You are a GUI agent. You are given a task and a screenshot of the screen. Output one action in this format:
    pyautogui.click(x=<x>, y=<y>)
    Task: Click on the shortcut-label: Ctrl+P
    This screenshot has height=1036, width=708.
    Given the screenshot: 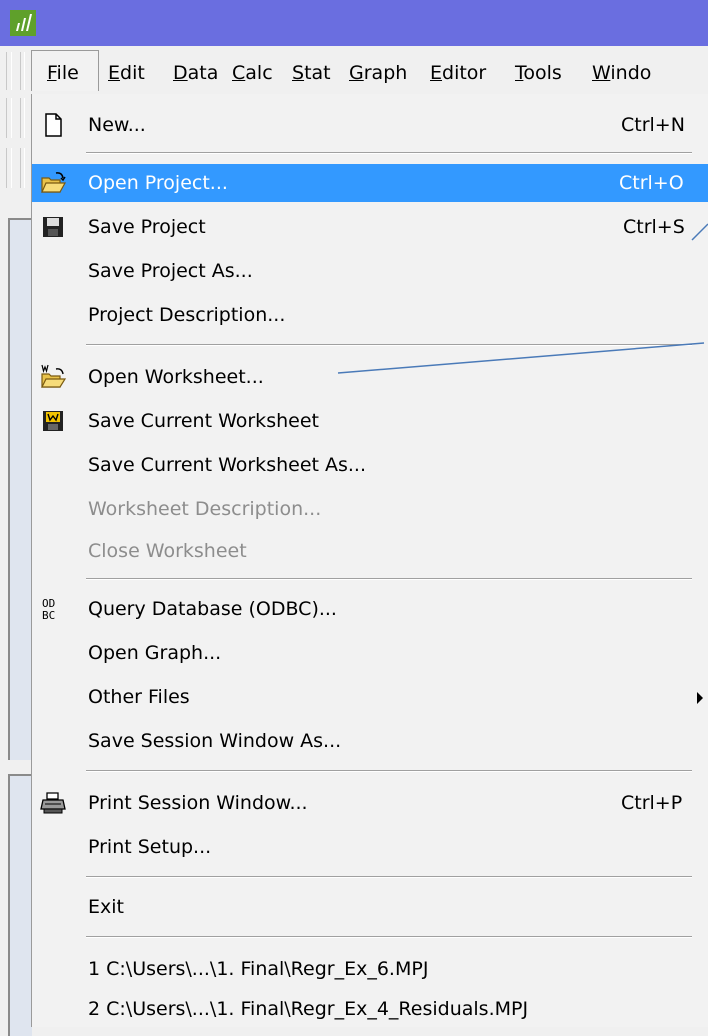 What is the action you would take?
    pyautogui.click(x=652, y=803)
    